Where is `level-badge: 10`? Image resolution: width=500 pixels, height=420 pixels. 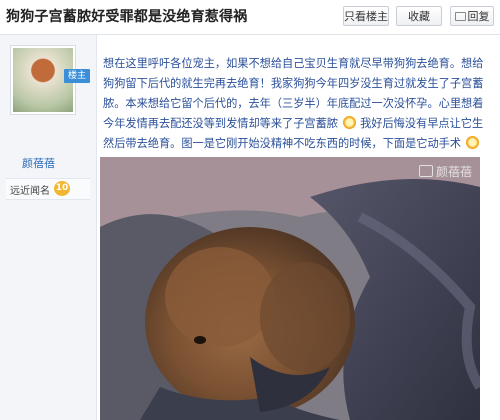
level-badge: 10 is located at coordinates (62, 188).